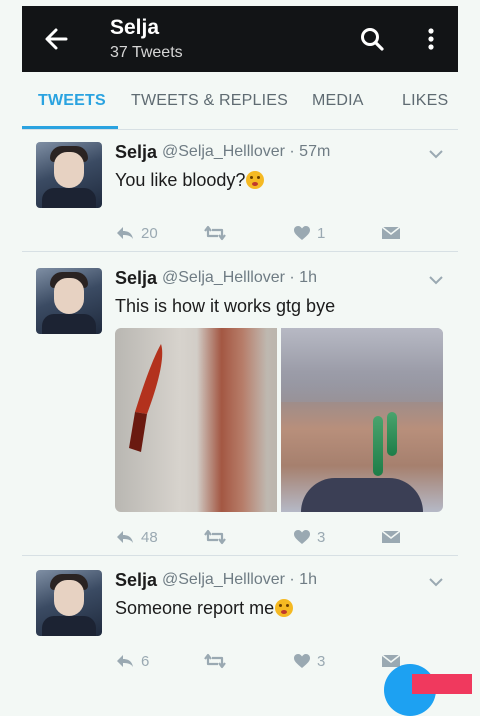  What do you see at coordinates (180, 180) in the screenshot?
I see `tweet-text-content: You like bloody?` at bounding box center [180, 180].